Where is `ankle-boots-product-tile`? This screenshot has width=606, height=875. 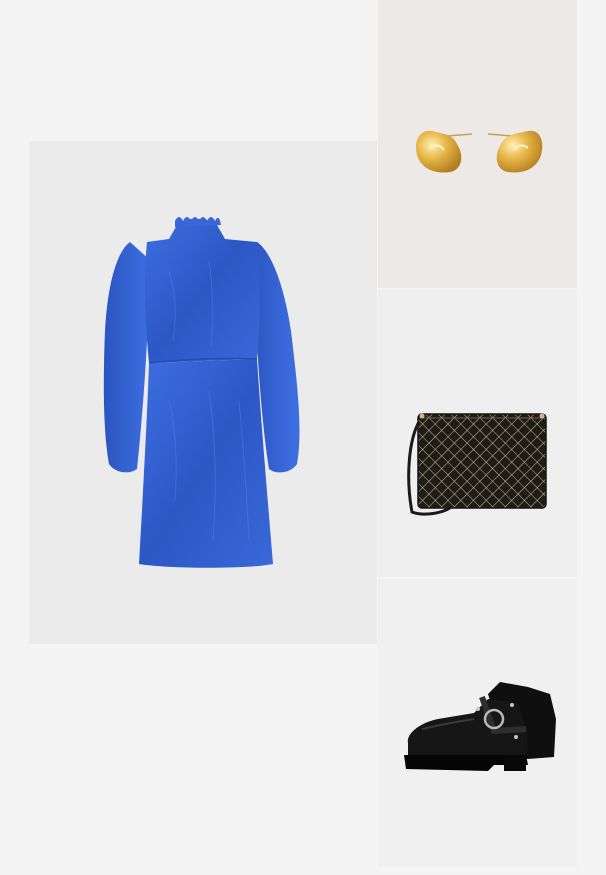 ankle-boots-product-tile is located at coordinates (477, 723).